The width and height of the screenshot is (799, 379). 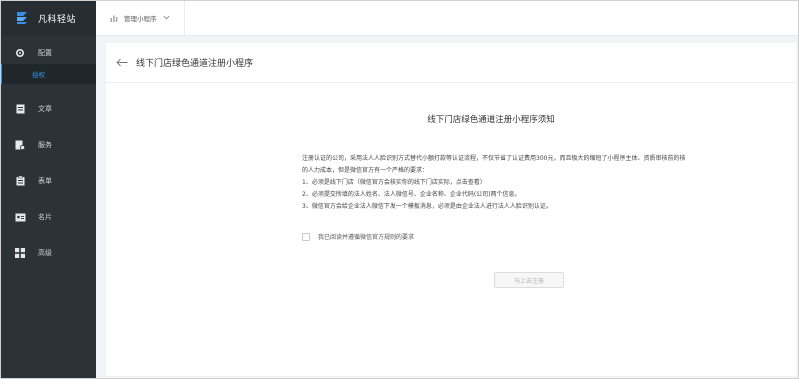 What do you see at coordinates (491, 120) in the screenshot?
I see `notice-title: 线下门店绿色通道注册小程序须知` at bounding box center [491, 120].